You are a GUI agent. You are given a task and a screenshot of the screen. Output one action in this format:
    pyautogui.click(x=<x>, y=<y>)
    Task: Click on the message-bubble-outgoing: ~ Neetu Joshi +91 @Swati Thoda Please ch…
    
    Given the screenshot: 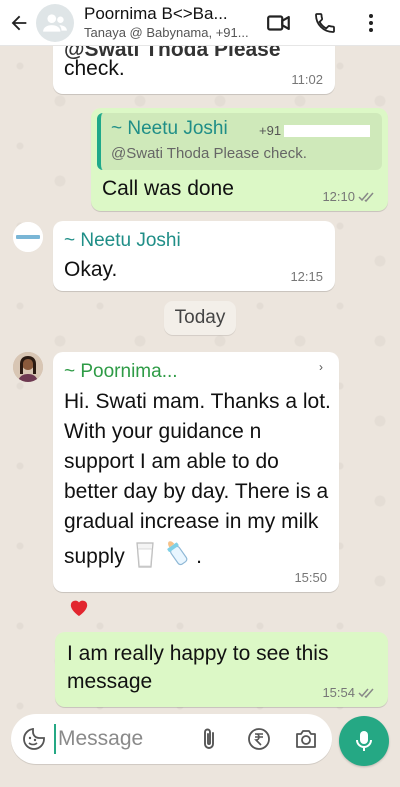 What is the action you would take?
    pyautogui.click(x=239, y=159)
    